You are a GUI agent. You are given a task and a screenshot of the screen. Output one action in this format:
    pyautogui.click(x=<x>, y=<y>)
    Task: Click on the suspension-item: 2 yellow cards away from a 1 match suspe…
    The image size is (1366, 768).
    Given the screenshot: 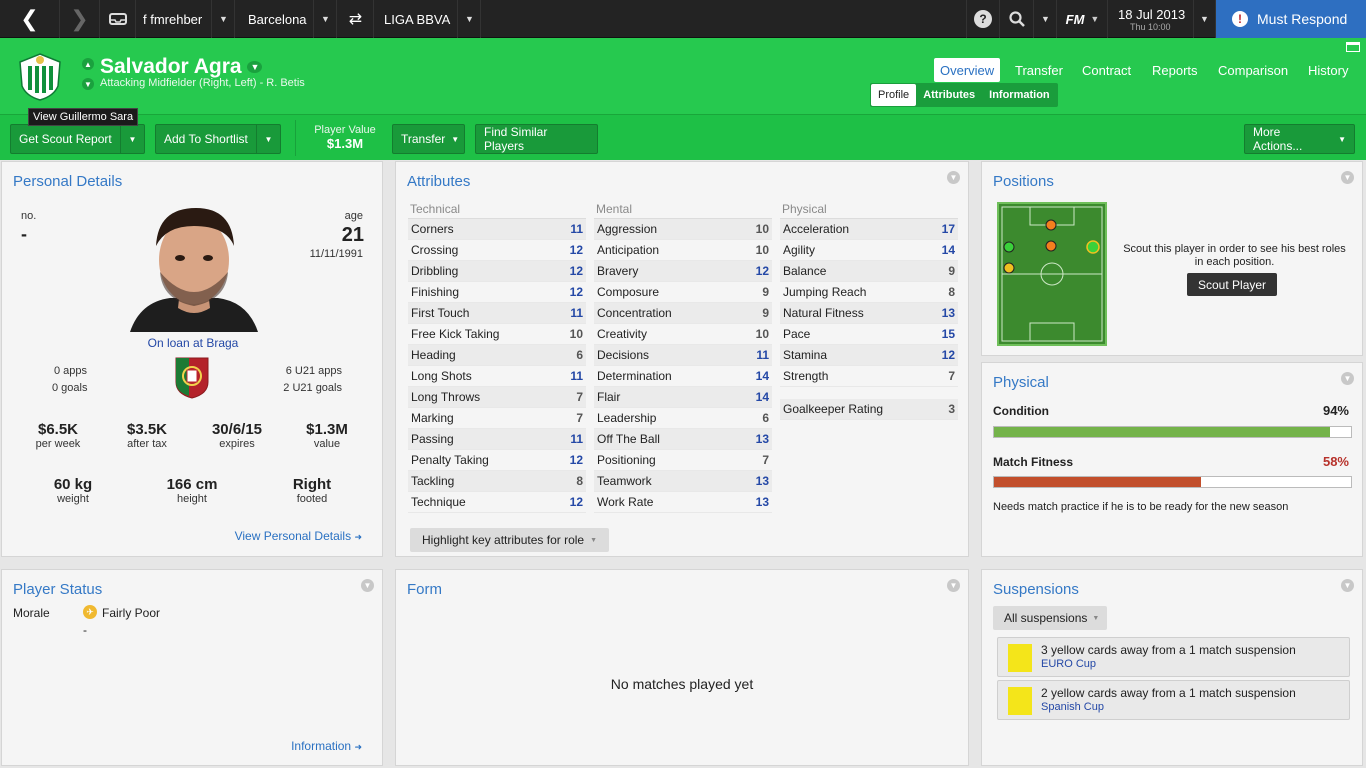 What is the action you would take?
    pyautogui.click(x=1173, y=700)
    